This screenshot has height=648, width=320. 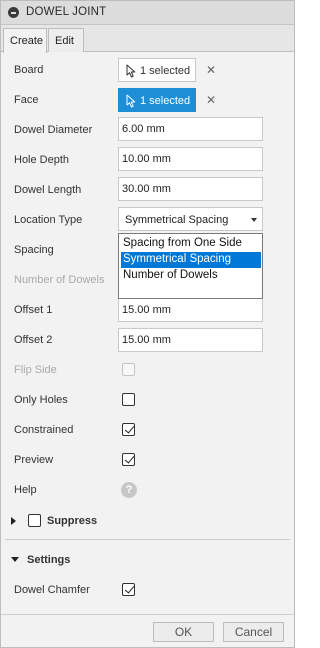 I want to click on suppress-section-header: Suppress, so click(x=147, y=521).